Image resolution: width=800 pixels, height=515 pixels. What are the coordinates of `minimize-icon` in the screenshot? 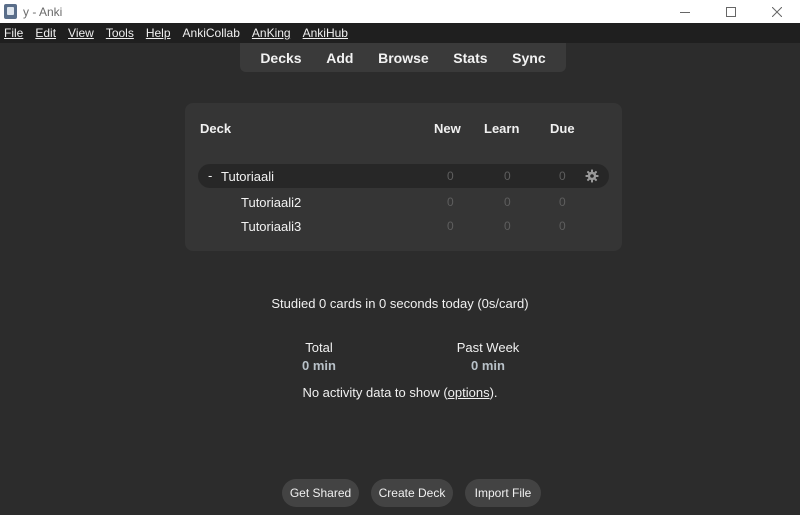 It's located at (685, 11).